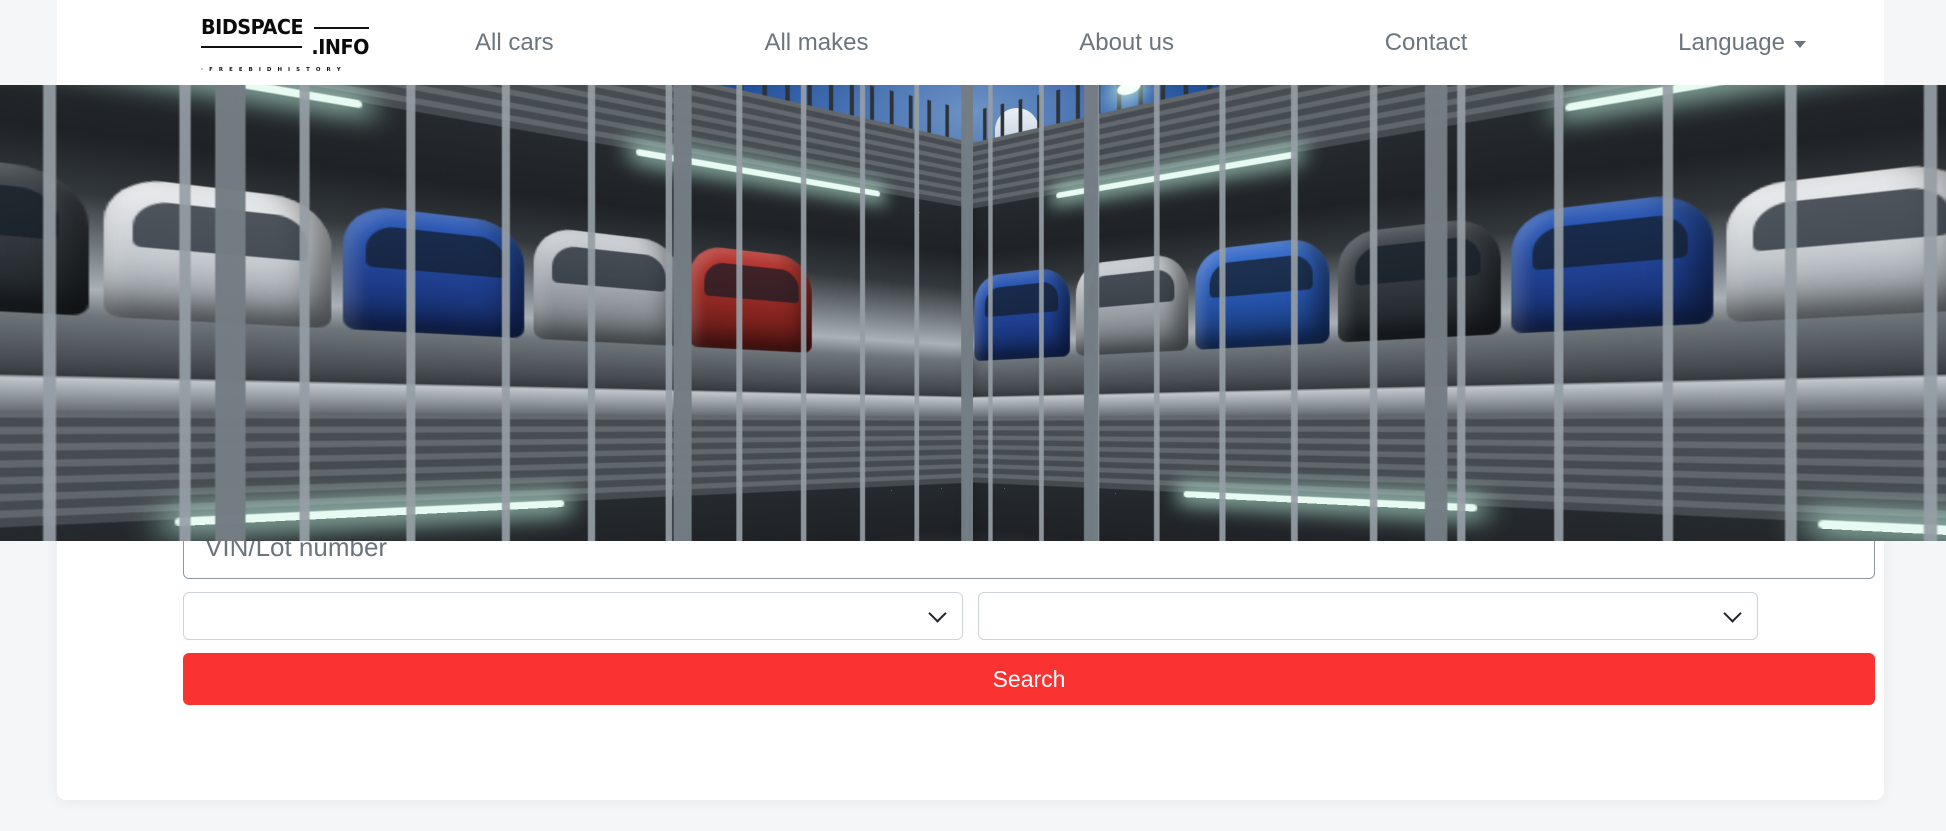 The width and height of the screenshot is (1946, 831). I want to click on nav-language-dropdown: Language, so click(1742, 43).